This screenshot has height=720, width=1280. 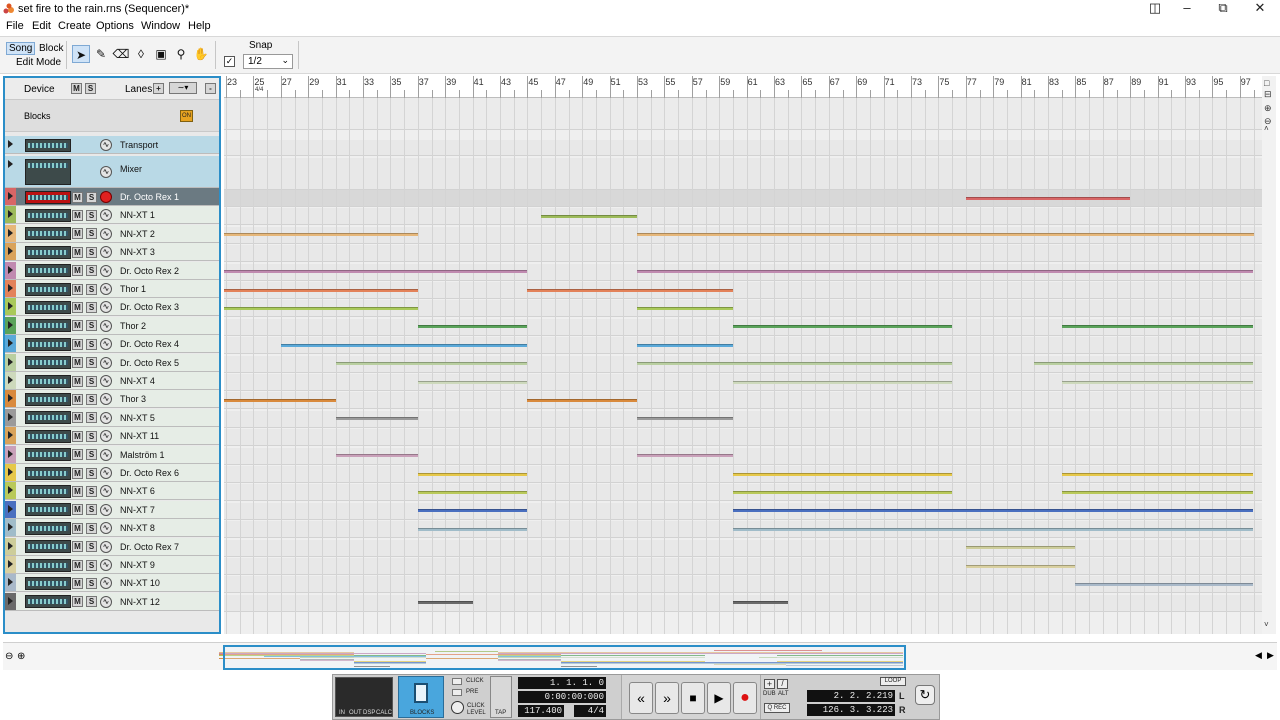 I want to click on record-button: ●, so click(x=745, y=698).